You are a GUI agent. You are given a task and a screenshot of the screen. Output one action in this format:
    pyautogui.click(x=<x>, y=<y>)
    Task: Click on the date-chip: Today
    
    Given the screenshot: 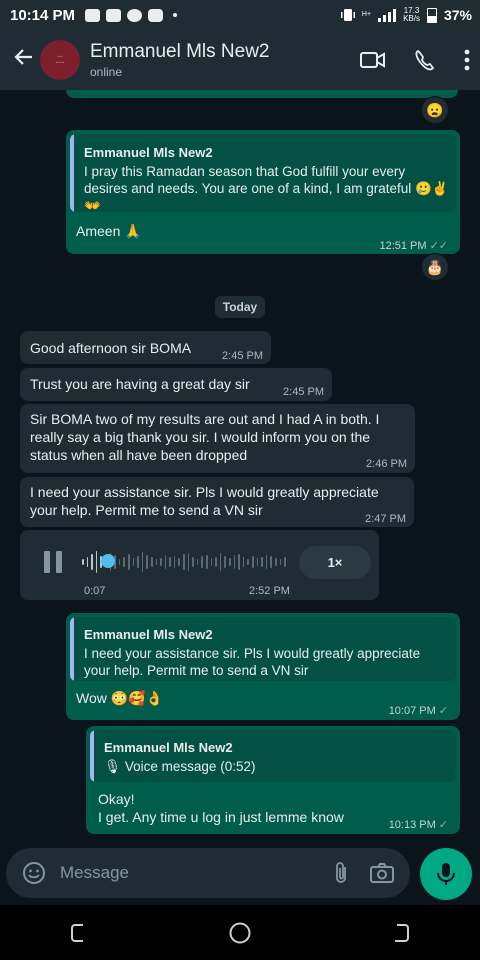 What is the action you would take?
    pyautogui.click(x=240, y=307)
    